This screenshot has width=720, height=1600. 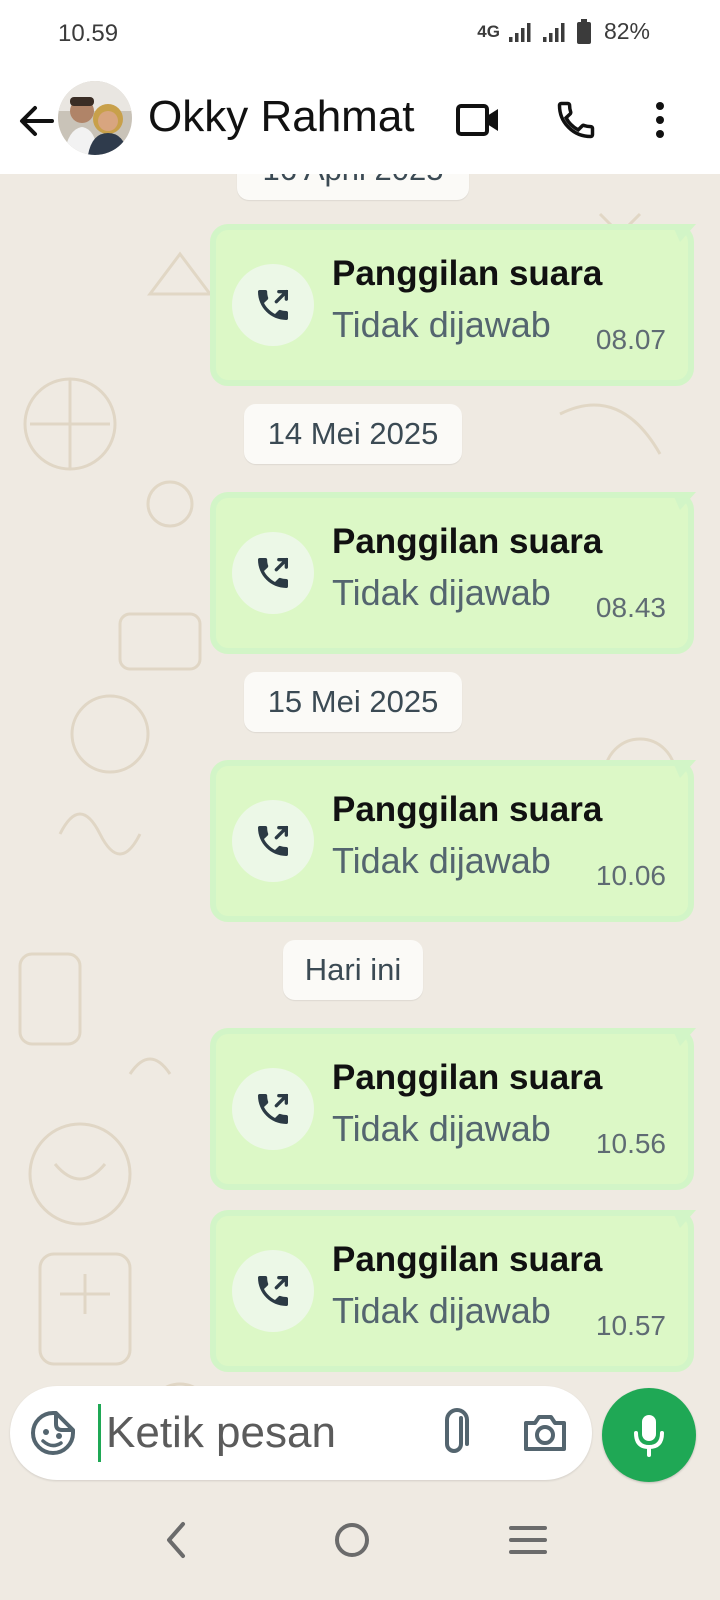 I want to click on battery-percentage: 82%, so click(x=626, y=31).